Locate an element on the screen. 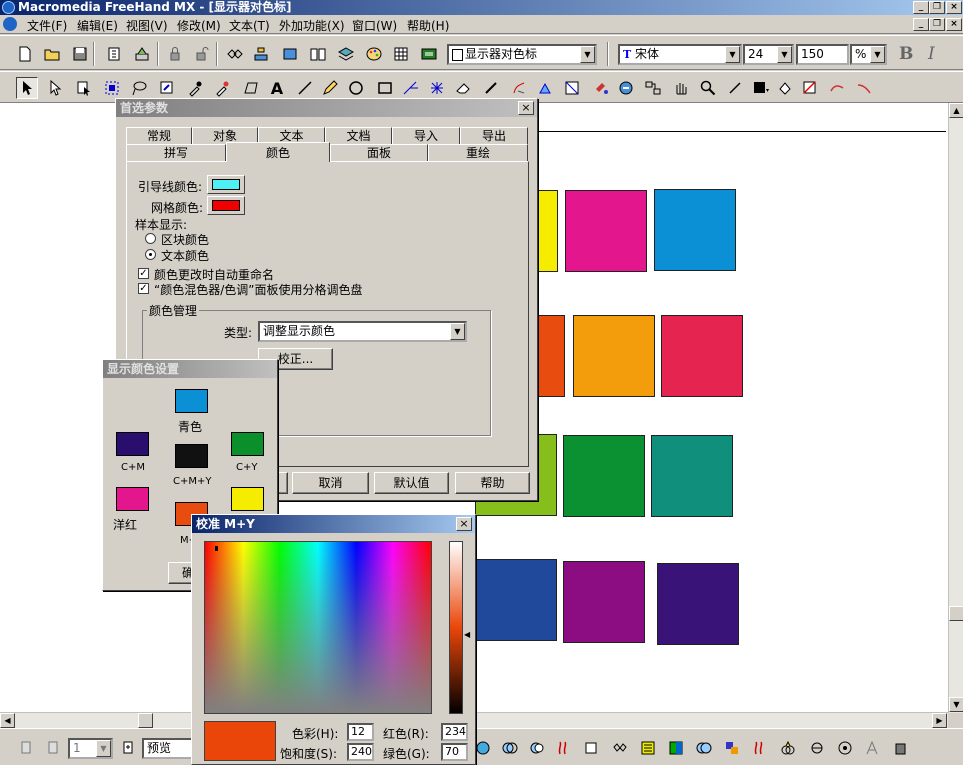 The width and height of the screenshot is (963, 765). scroll-up-icon: ▲ is located at coordinates (956, 110).